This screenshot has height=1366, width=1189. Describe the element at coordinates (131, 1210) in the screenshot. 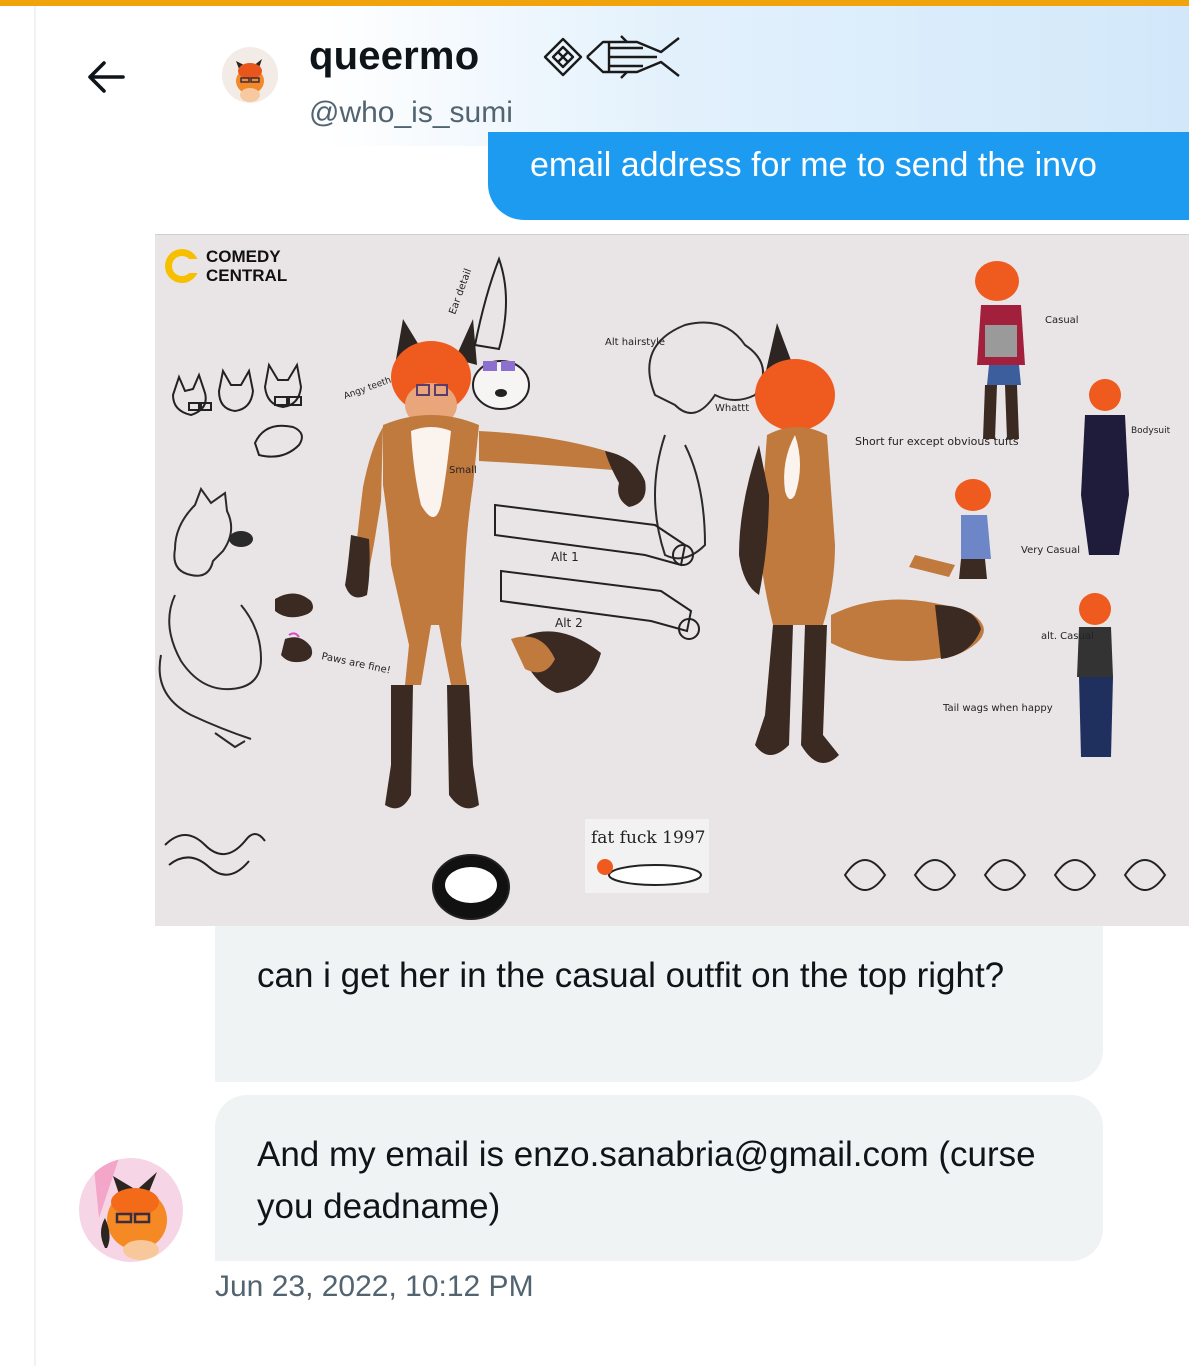

I see `sender-avatar` at that location.